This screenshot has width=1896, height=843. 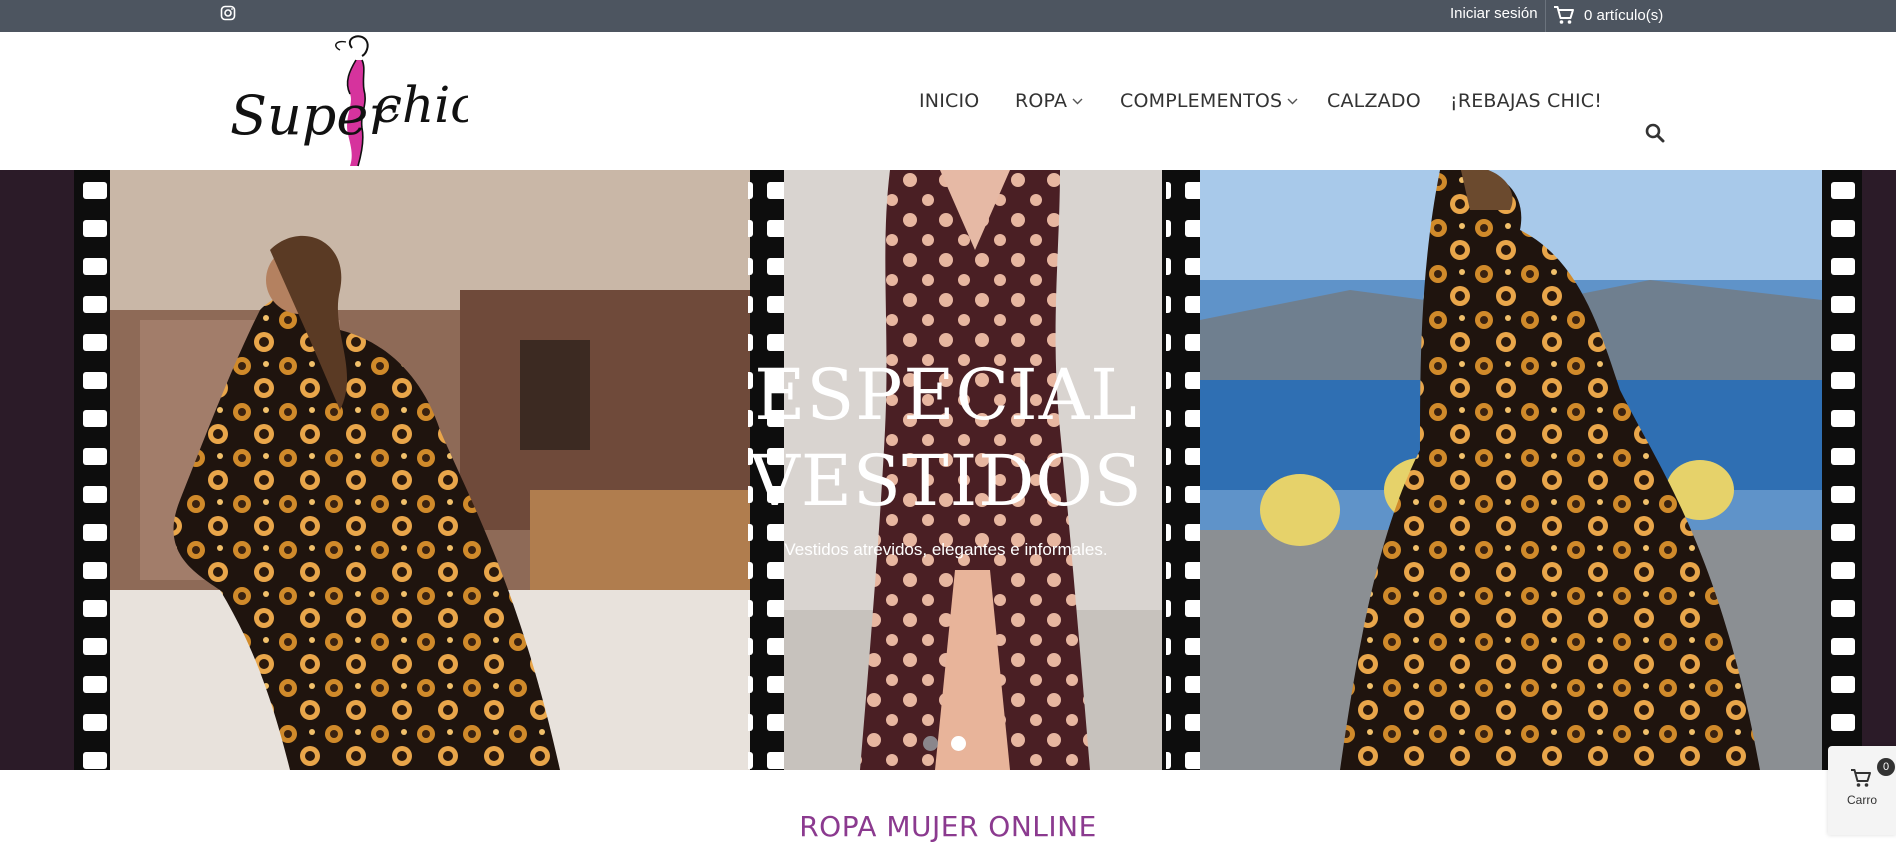 What do you see at coordinates (1861, 800) in the screenshot?
I see `floating-cart-label: Carro` at bounding box center [1861, 800].